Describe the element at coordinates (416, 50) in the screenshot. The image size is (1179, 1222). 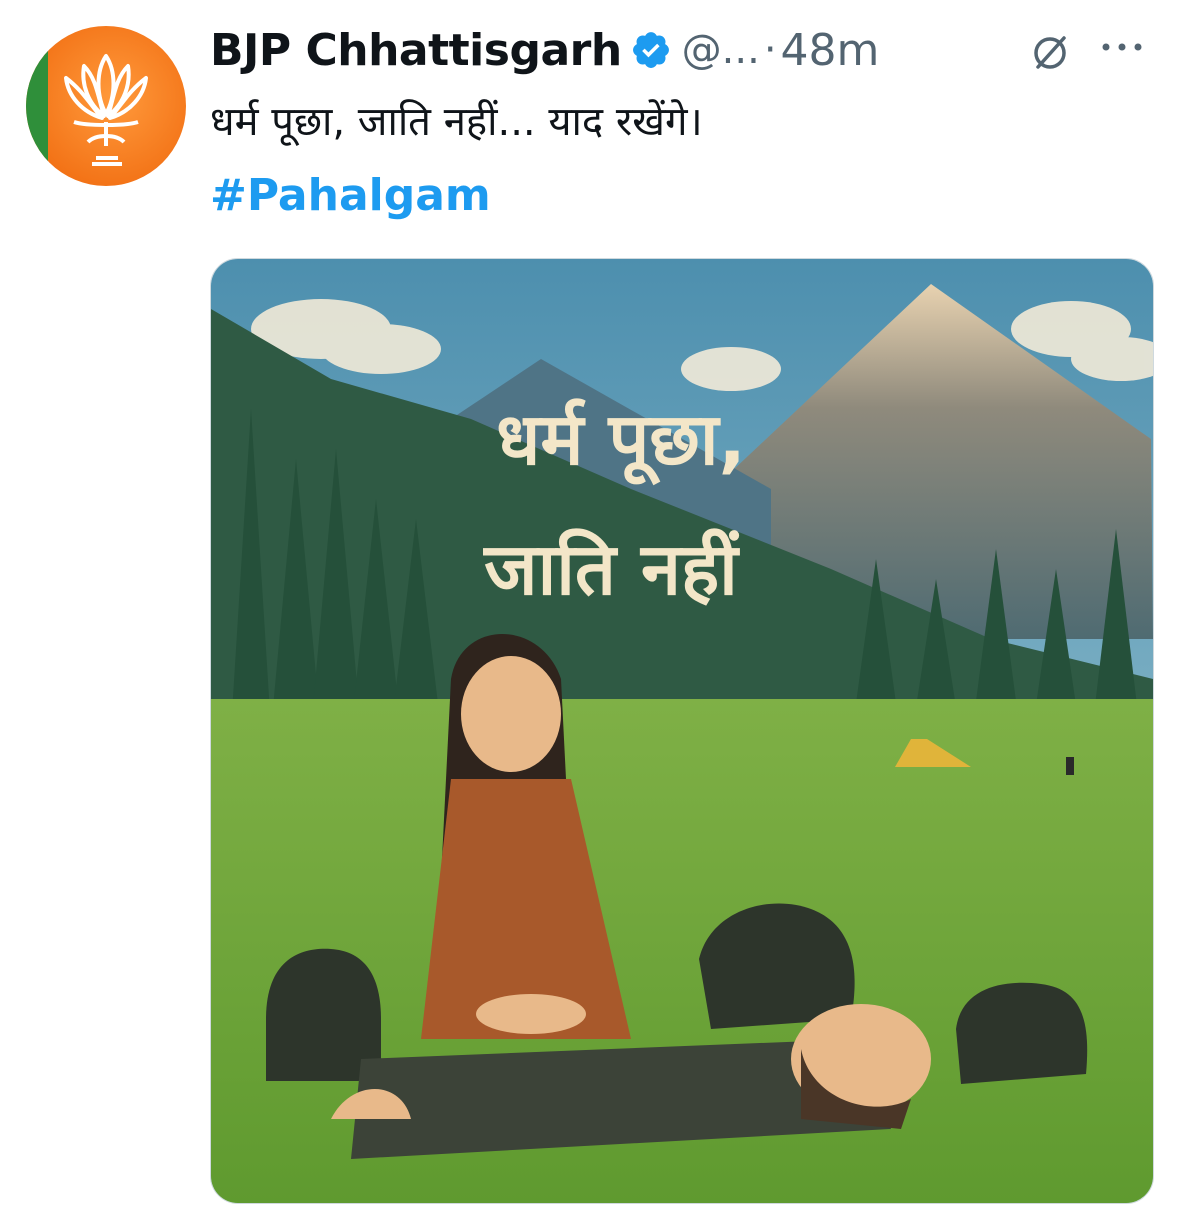
I see `author-name: BJP Chhattisgarh` at that location.